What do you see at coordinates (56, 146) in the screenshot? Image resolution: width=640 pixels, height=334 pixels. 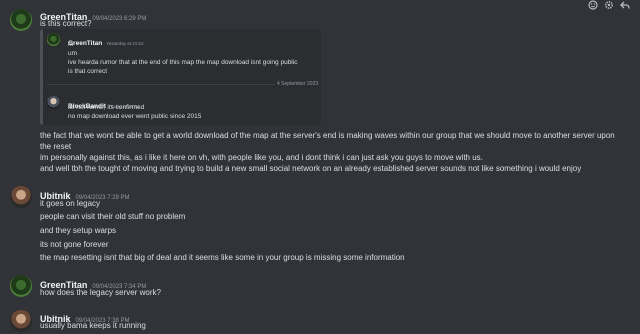 I see `message-line: the reset` at bounding box center [56, 146].